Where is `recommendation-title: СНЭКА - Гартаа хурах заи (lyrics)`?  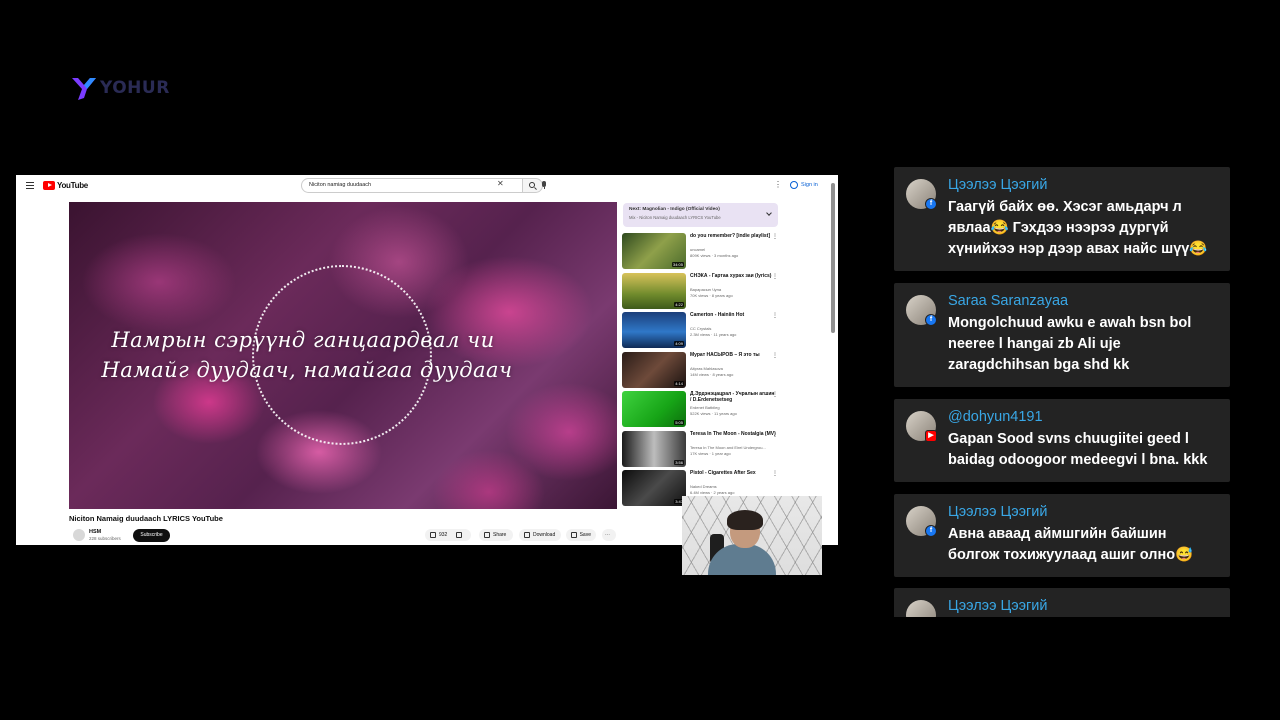 recommendation-title: СНЭКА - Гартаа хурах заи (lyrics) is located at coordinates (733, 276).